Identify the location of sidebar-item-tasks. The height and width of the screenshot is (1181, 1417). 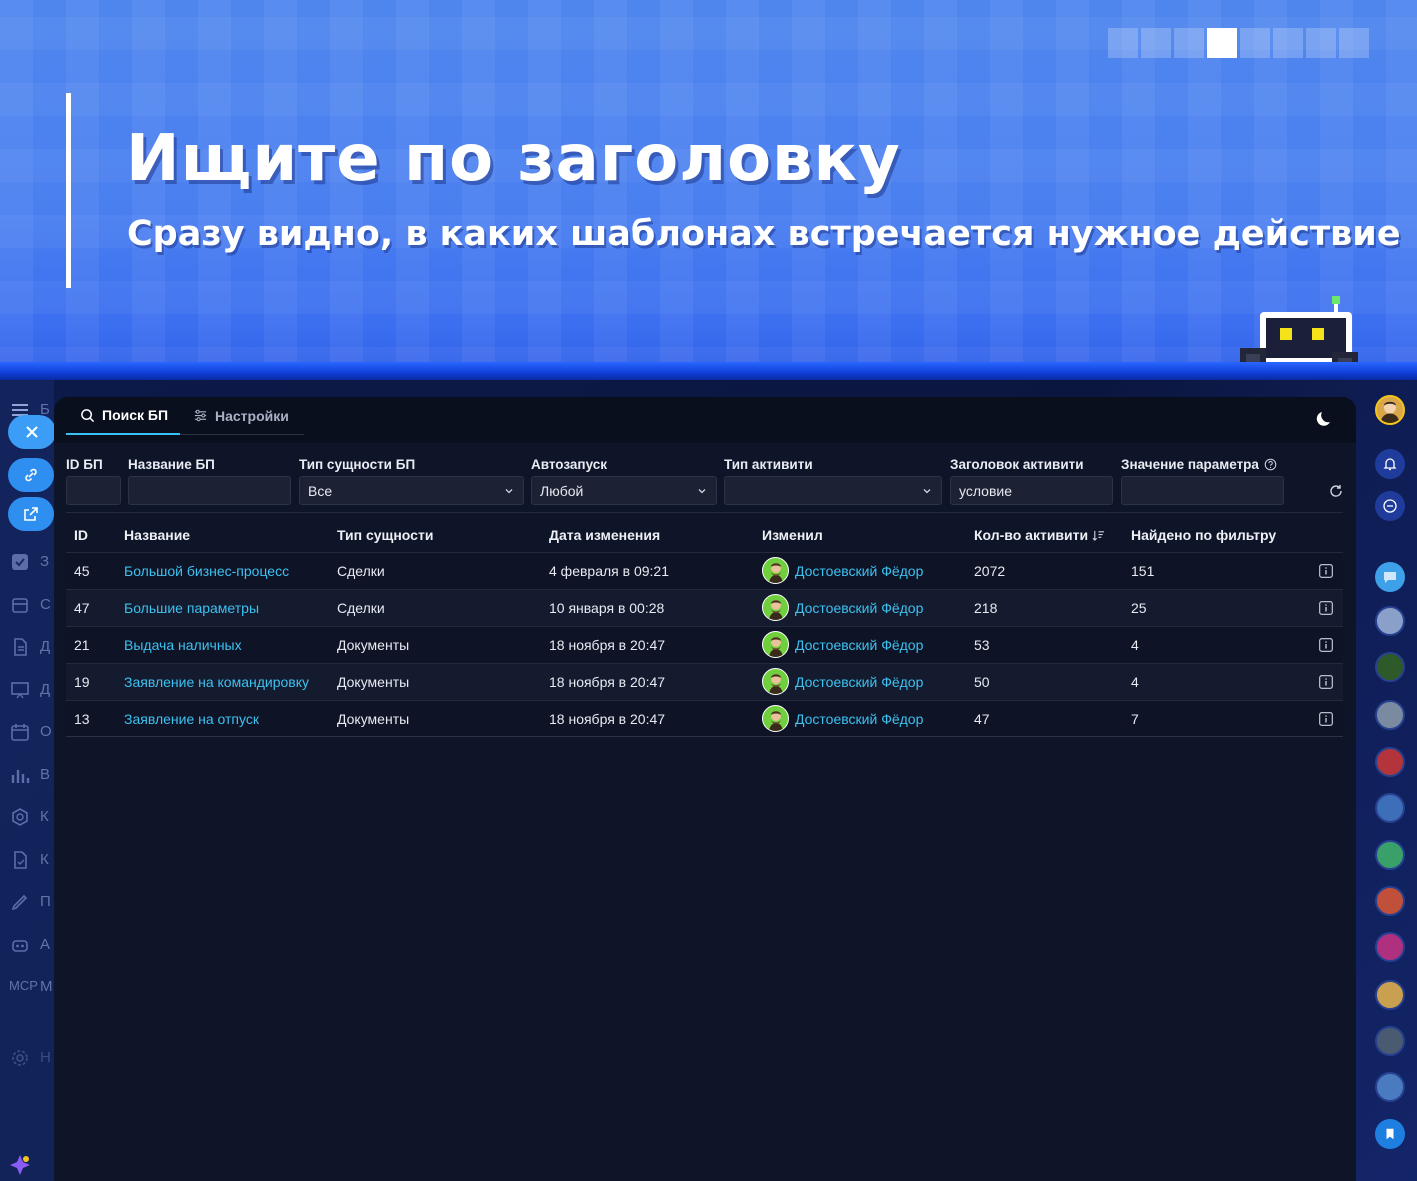
(20, 562).